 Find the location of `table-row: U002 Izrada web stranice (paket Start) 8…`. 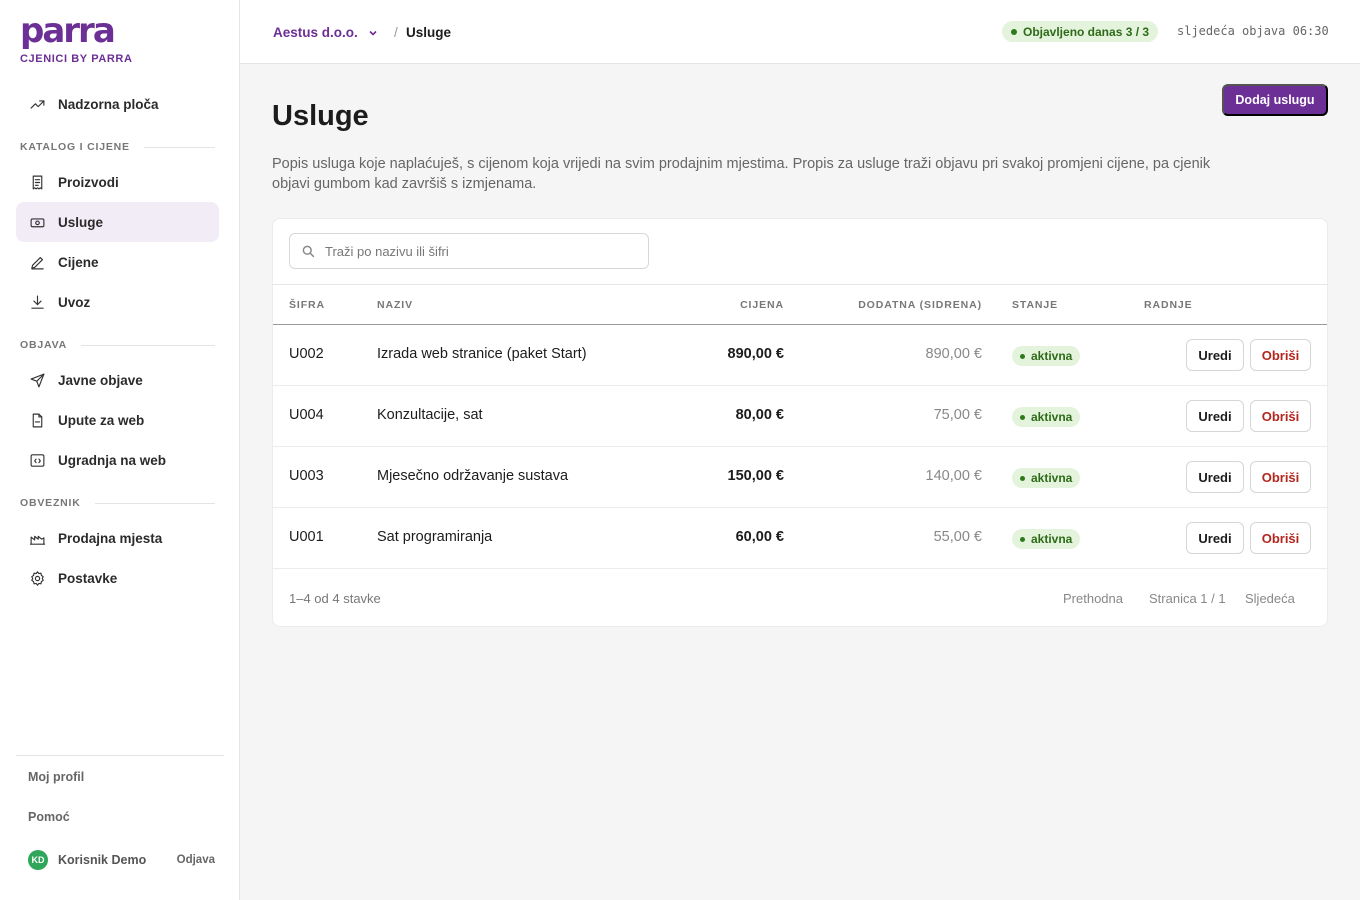

table-row: U002 Izrada web stranice (paket Start) 8… is located at coordinates (800, 355).